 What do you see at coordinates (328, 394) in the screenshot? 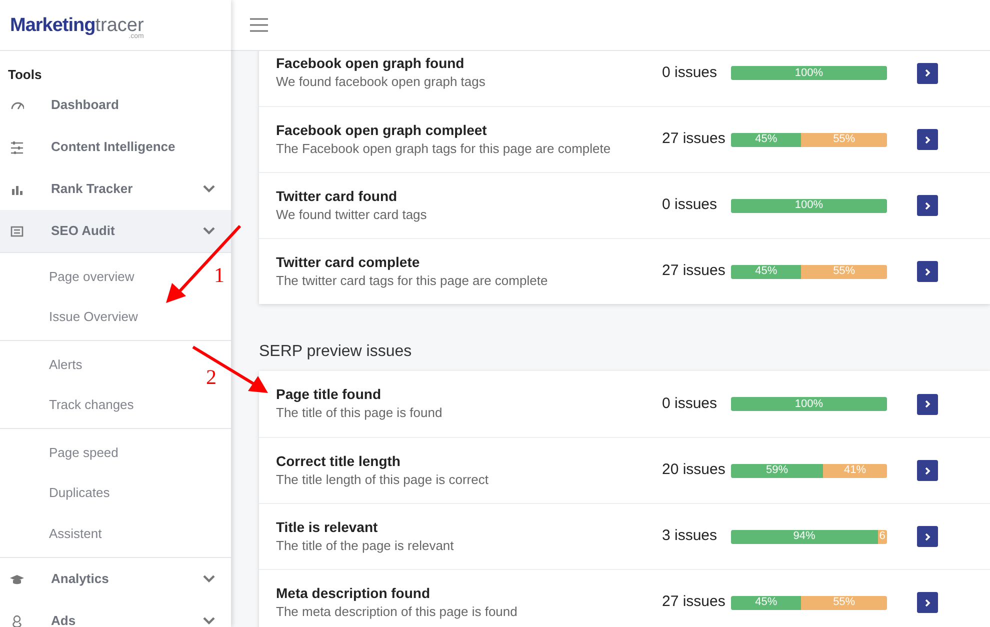
I see `issue-title: Page title found` at bounding box center [328, 394].